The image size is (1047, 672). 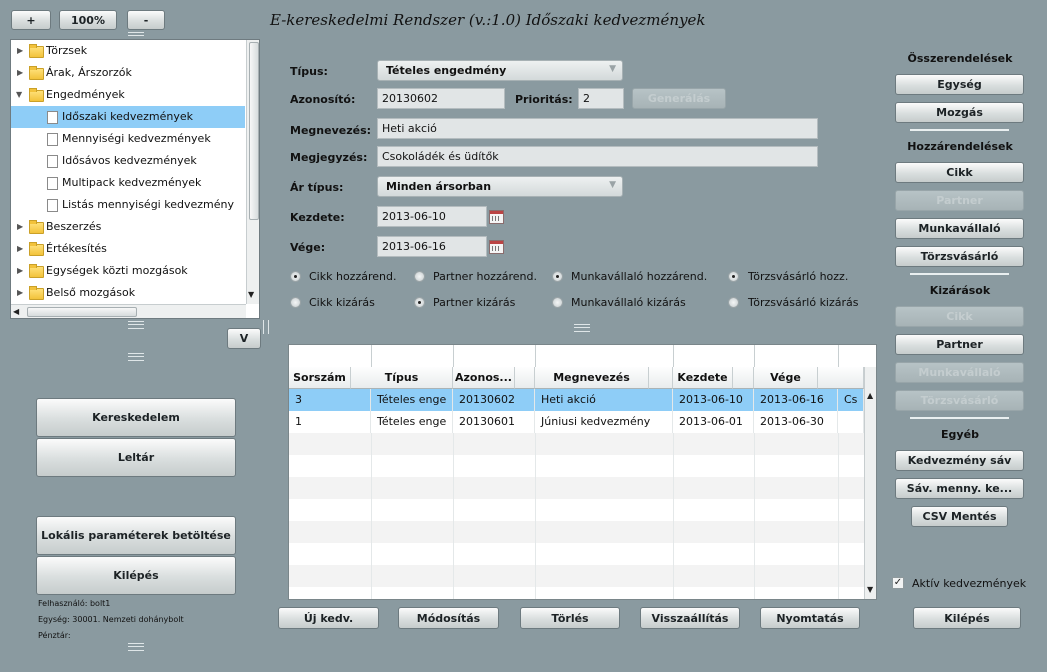 What do you see at coordinates (88, 20) in the screenshot?
I see `zoom-level-button: 100%` at bounding box center [88, 20].